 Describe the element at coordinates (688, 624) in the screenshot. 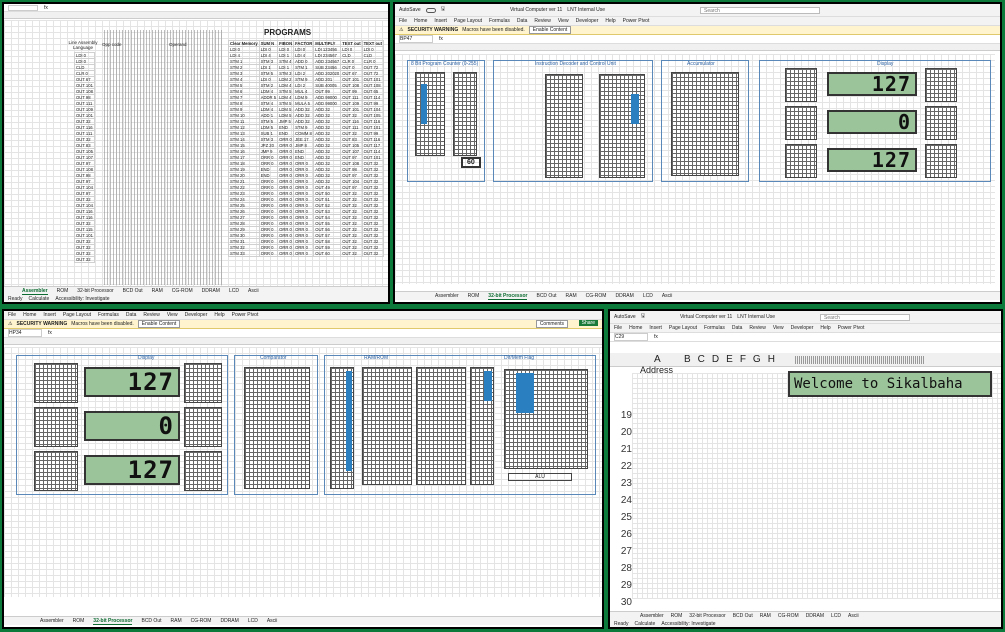

I see `status-accessibility: Accessibility: Investigate` at that location.